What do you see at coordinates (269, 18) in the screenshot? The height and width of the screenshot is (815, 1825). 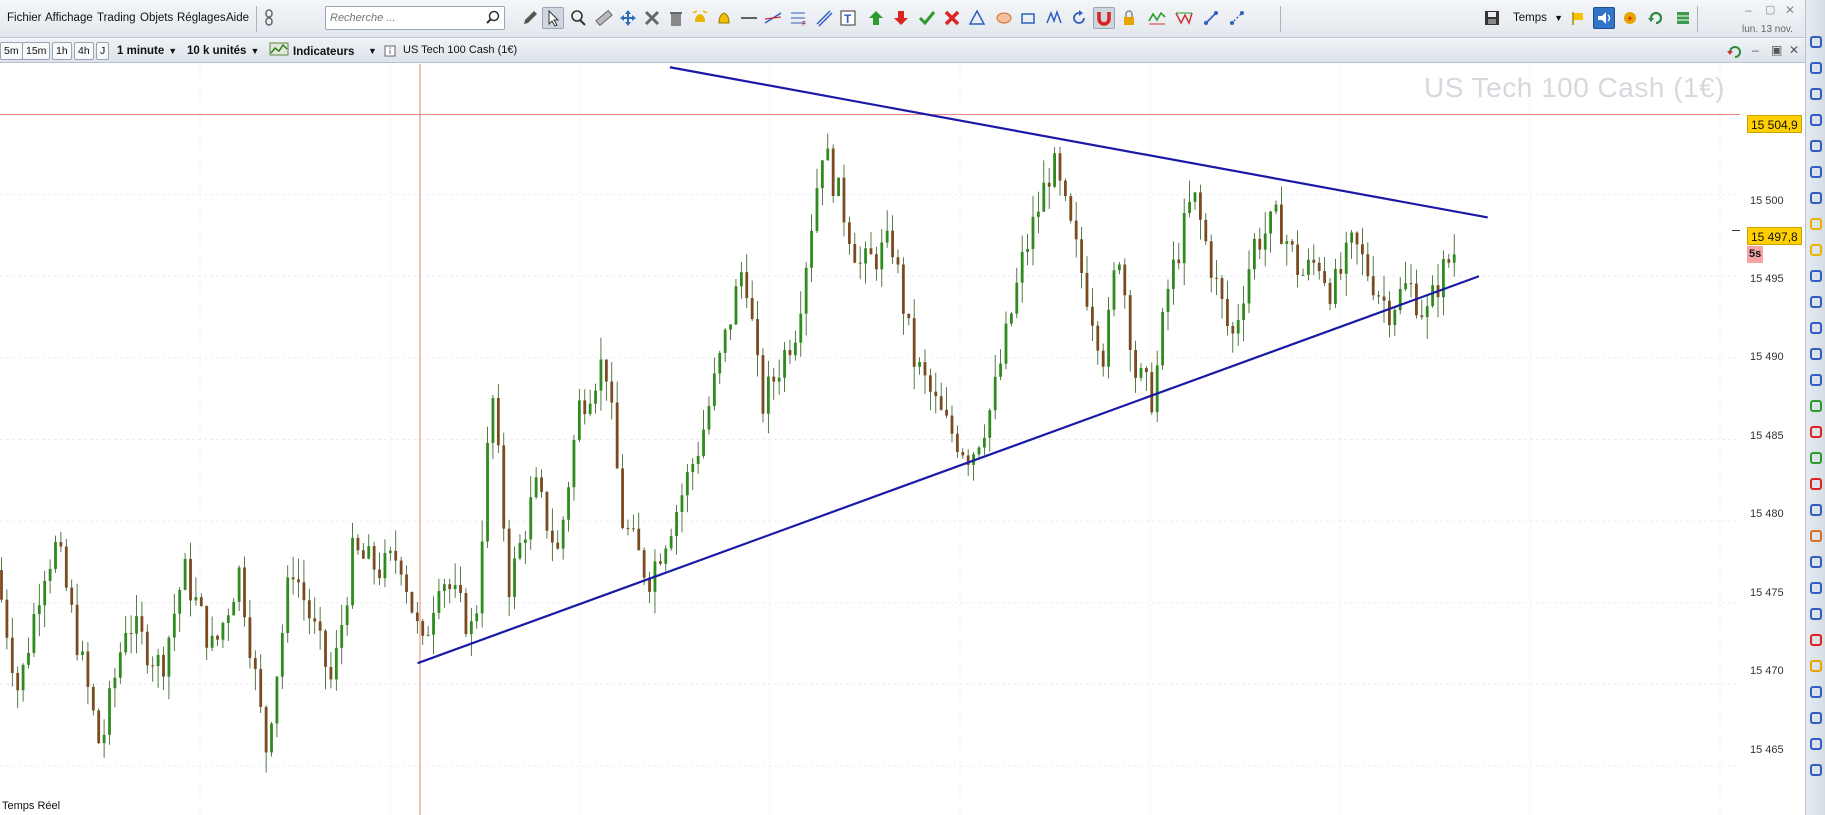 I see `link-chain-icon` at bounding box center [269, 18].